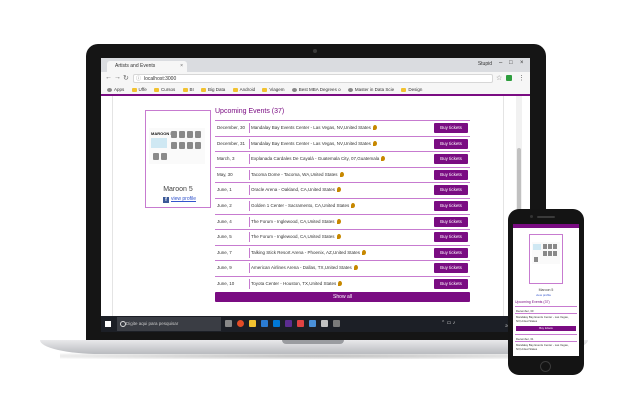 This screenshot has width=626, height=403. What do you see at coordinates (313, 78) in the screenshot?
I see `url-input: ⓘ localhost:3000` at bounding box center [313, 78].